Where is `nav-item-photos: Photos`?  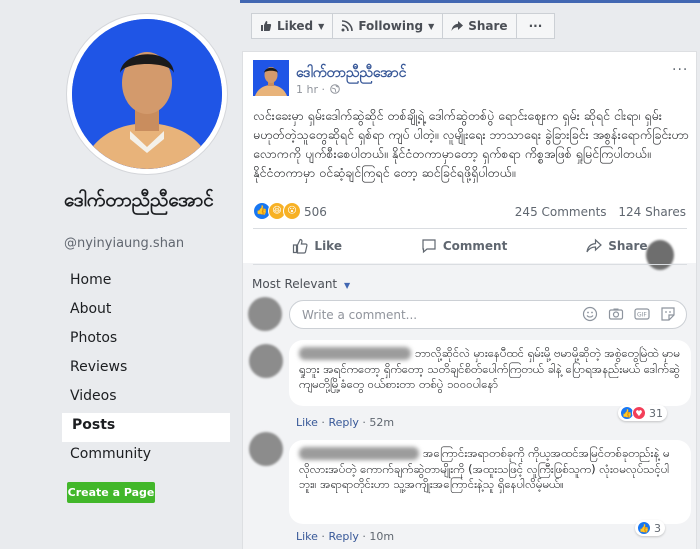
nav-item-photos: Photos is located at coordinates (146, 340).